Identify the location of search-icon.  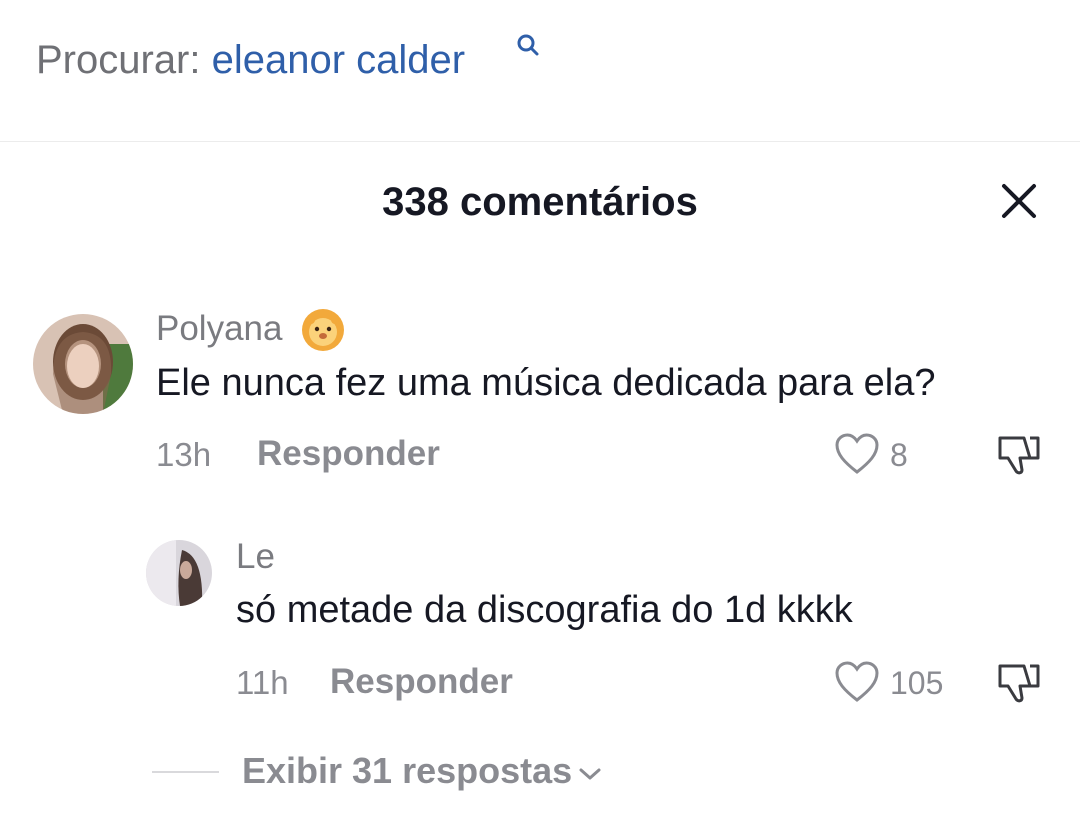
(528, 45).